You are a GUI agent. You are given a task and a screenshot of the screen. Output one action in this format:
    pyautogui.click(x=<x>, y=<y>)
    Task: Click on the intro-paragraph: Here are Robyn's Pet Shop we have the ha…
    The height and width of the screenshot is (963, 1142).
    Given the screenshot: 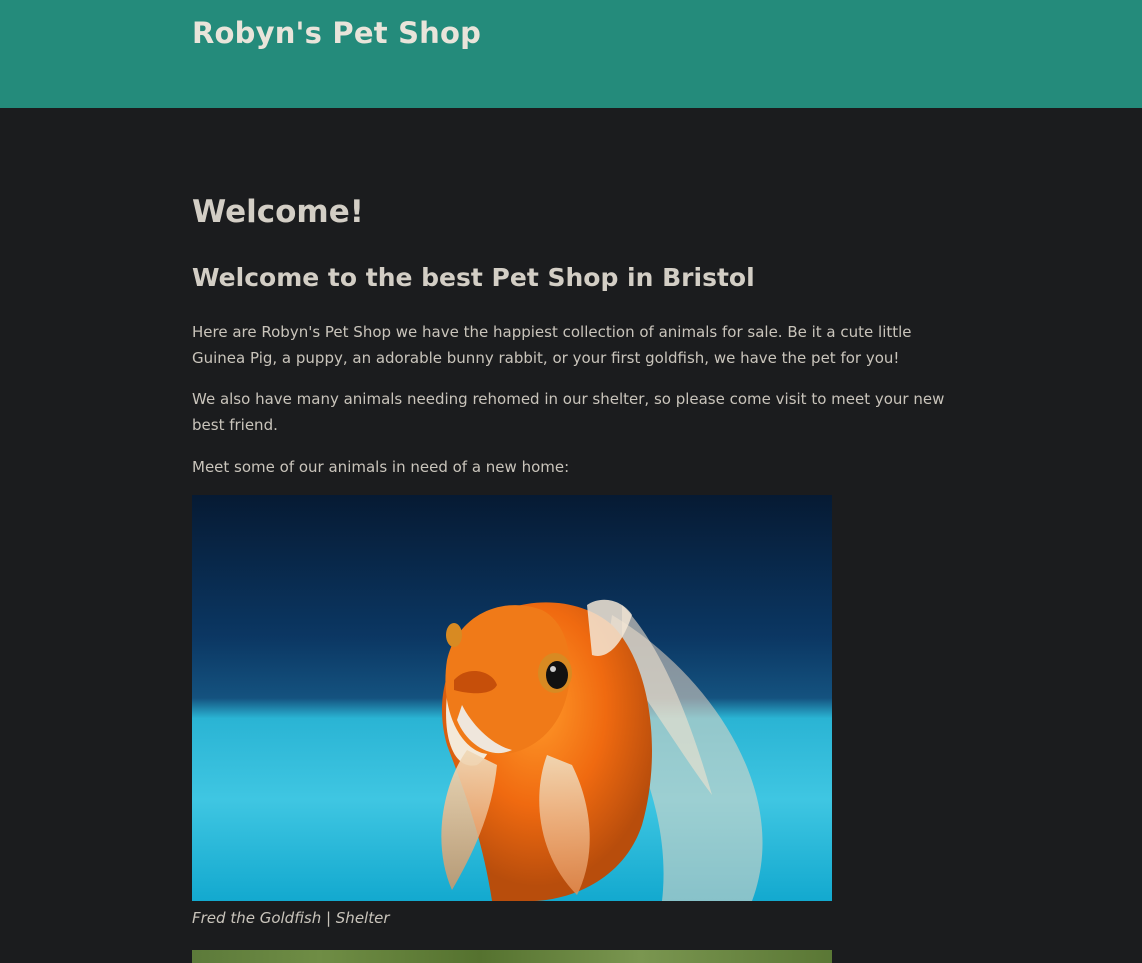 What is the action you would take?
    pyautogui.click(x=552, y=345)
    